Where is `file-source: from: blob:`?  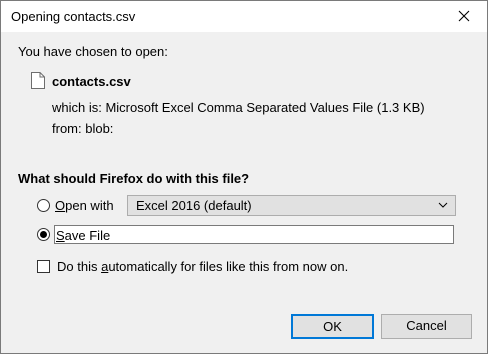 file-source: from: blob: is located at coordinates (83, 128).